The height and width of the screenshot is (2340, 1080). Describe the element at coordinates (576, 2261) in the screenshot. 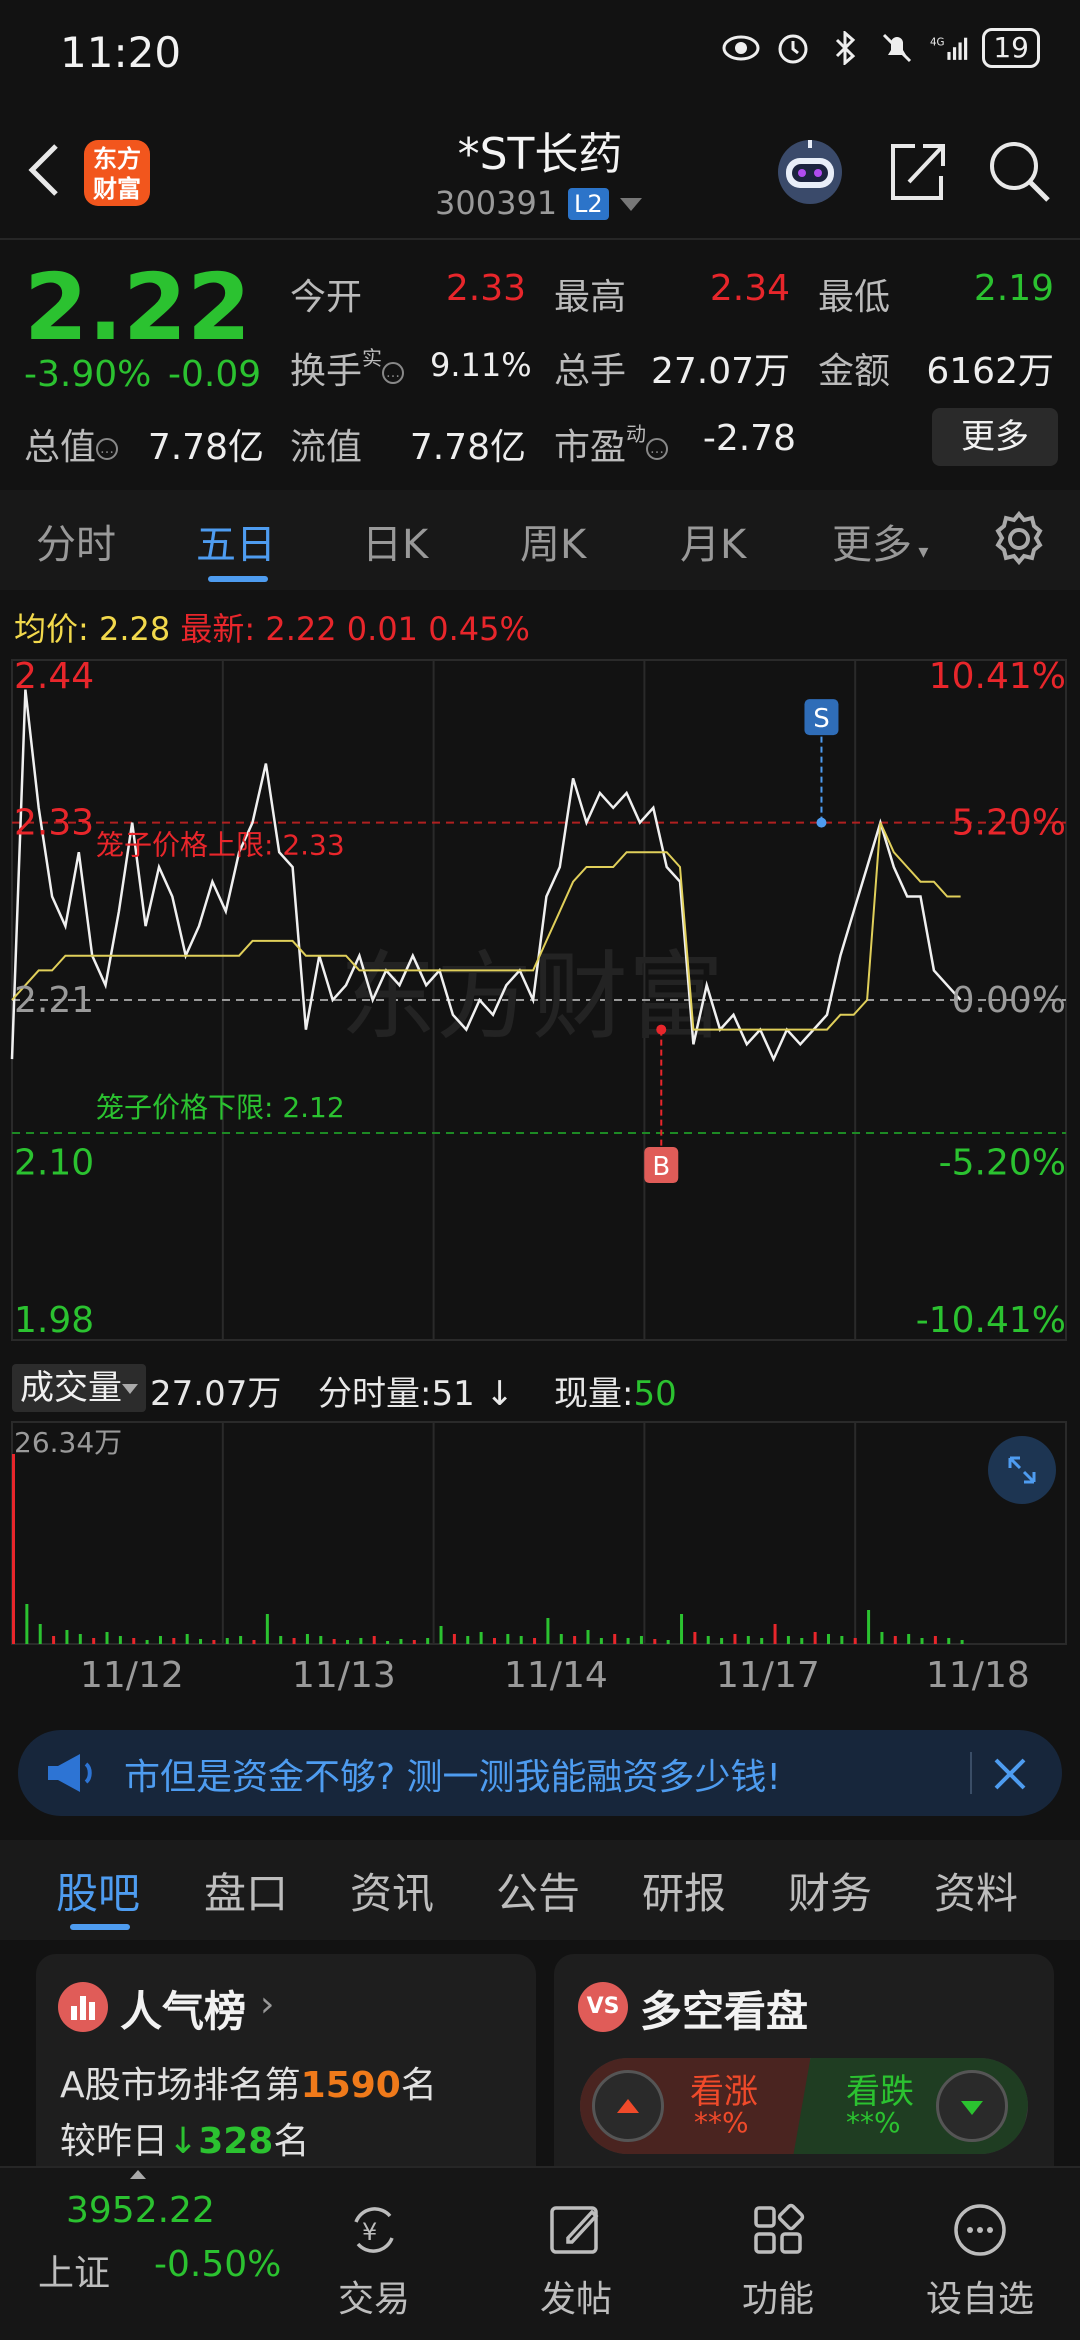

I see `nav-post: 发帖` at that location.